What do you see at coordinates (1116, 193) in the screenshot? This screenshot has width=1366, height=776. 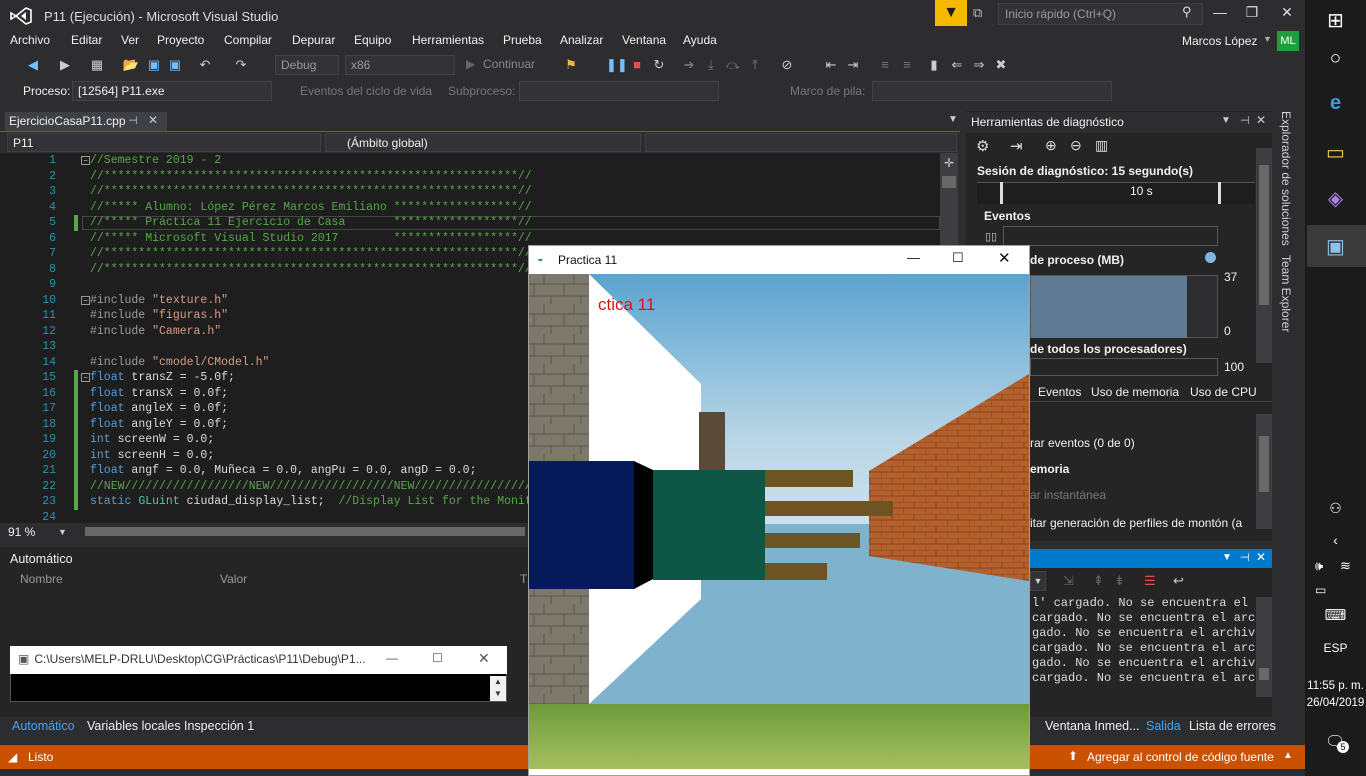 I see `timeline-ruler` at bounding box center [1116, 193].